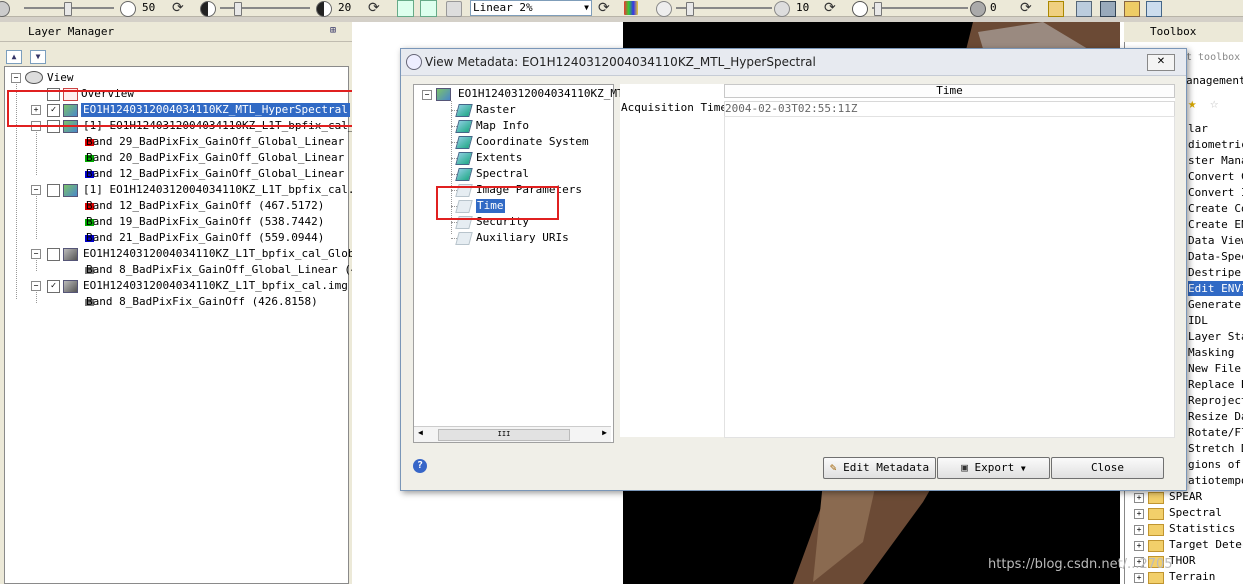 This screenshot has width=1243, height=584. I want to click on toolbox-item: Convert I, so click(1215, 192).